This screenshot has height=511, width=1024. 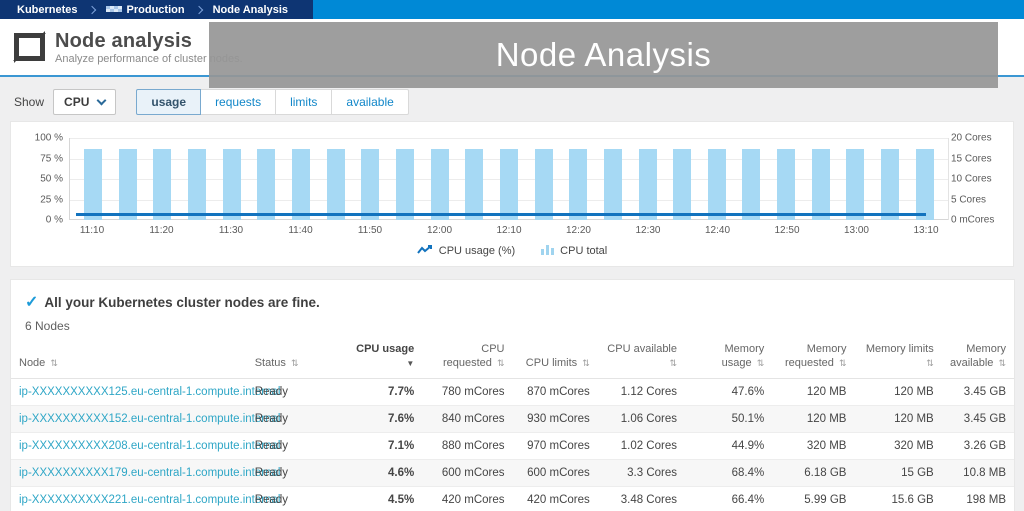 I want to click on top-bar: Kubernetes Production Node Analysis, so click(x=512, y=9).